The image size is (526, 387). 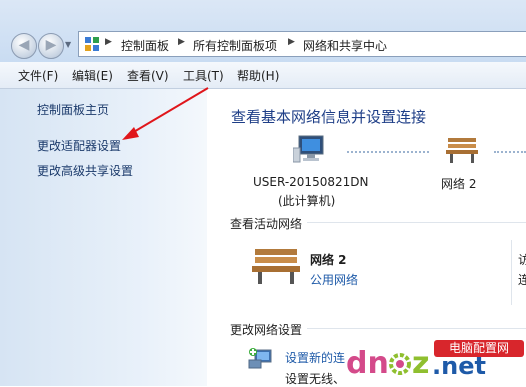 What do you see at coordinates (421, 363) in the screenshot?
I see `watermark-text-z: z` at bounding box center [421, 363].